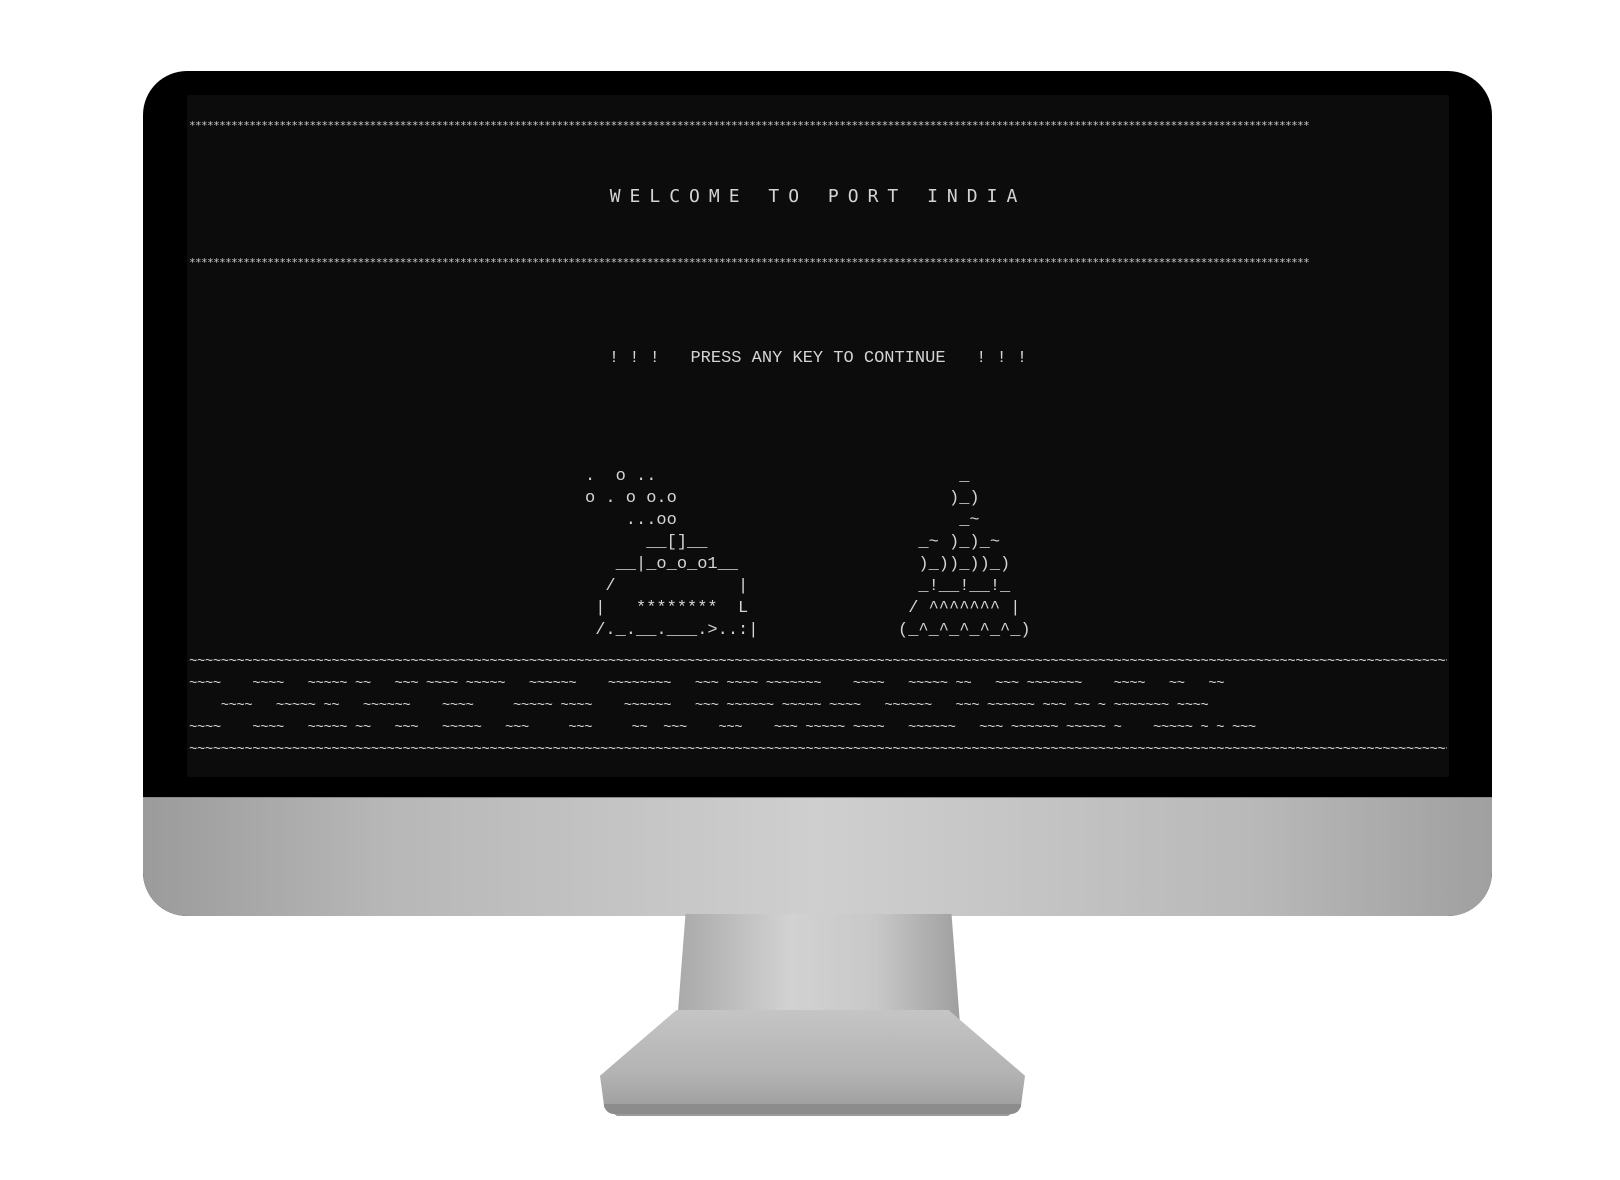  What do you see at coordinates (817, 856) in the screenshot?
I see `monitor-chin` at bounding box center [817, 856].